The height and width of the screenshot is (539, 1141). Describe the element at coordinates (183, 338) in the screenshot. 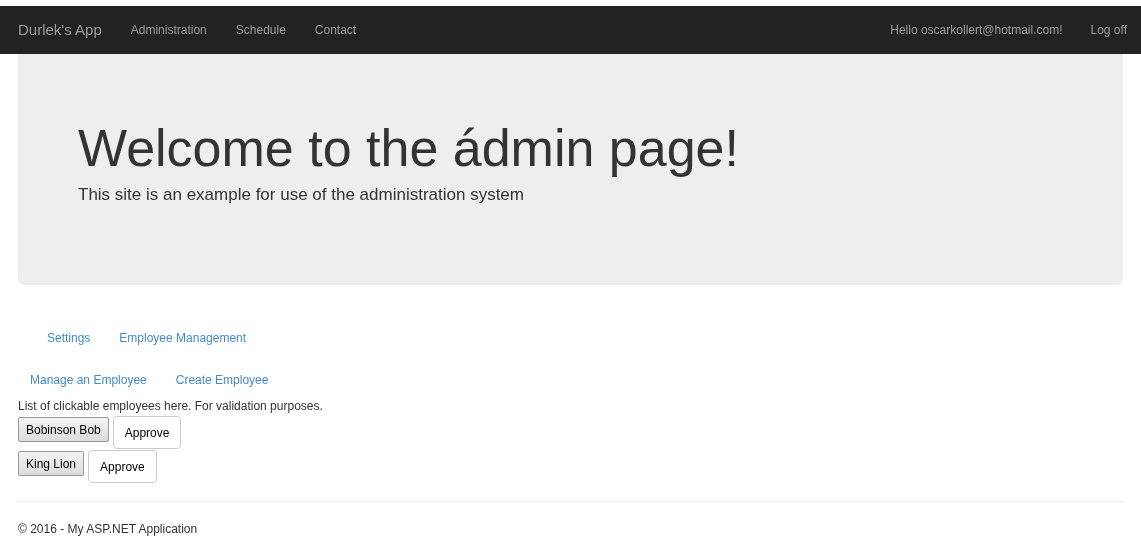

I see `tab: Employee Management` at that location.